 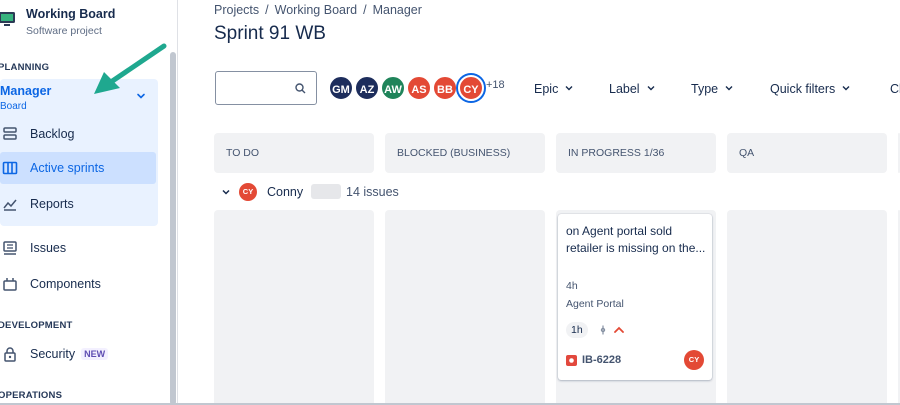 What do you see at coordinates (31, 395) in the screenshot?
I see `operations-heading: OPERATIONS` at bounding box center [31, 395].